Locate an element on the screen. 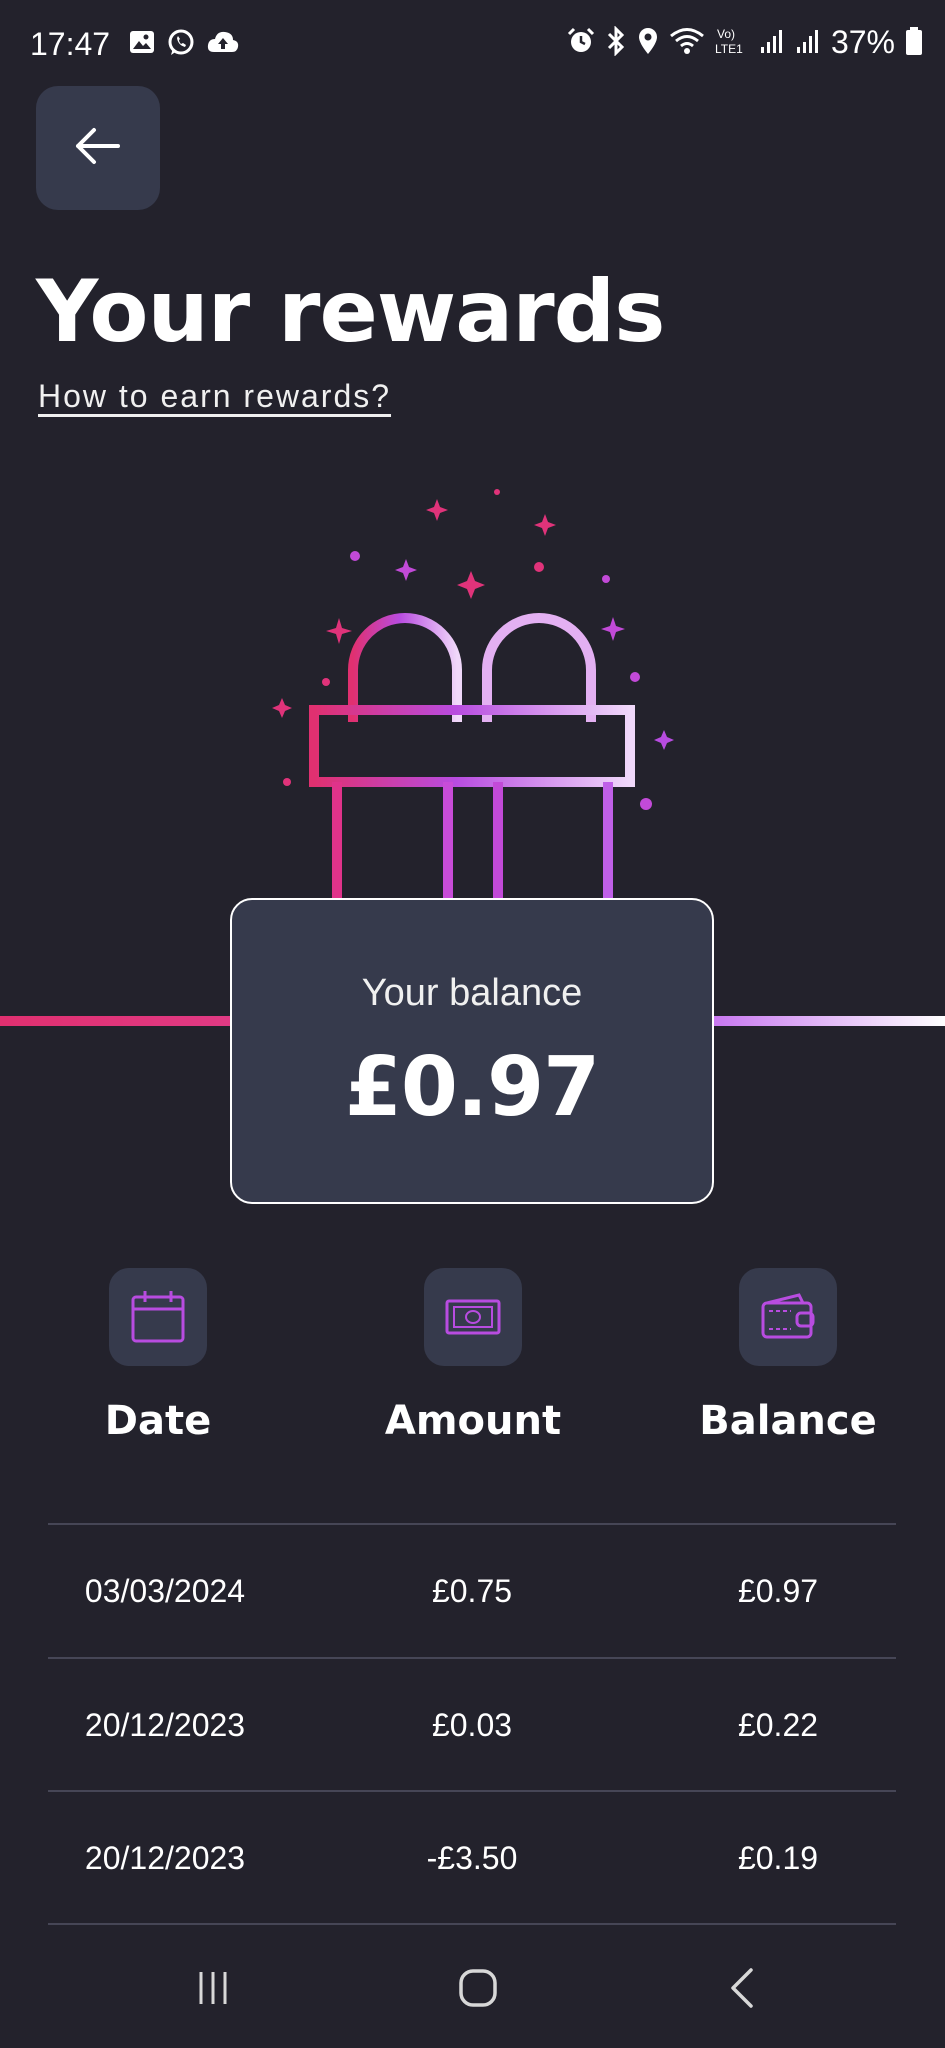 Image resolution: width=945 pixels, height=2048 pixels. volte-icon: Vo) LTE1 is located at coordinates (732, 43).